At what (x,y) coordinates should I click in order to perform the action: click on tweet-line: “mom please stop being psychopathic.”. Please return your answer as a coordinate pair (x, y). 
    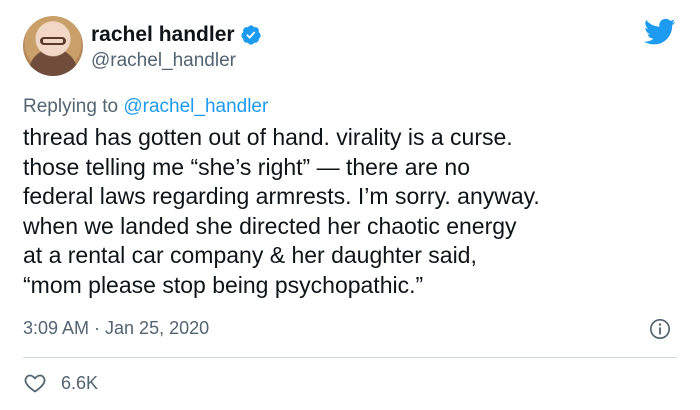
    Looking at the image, I should click on (223, 284).